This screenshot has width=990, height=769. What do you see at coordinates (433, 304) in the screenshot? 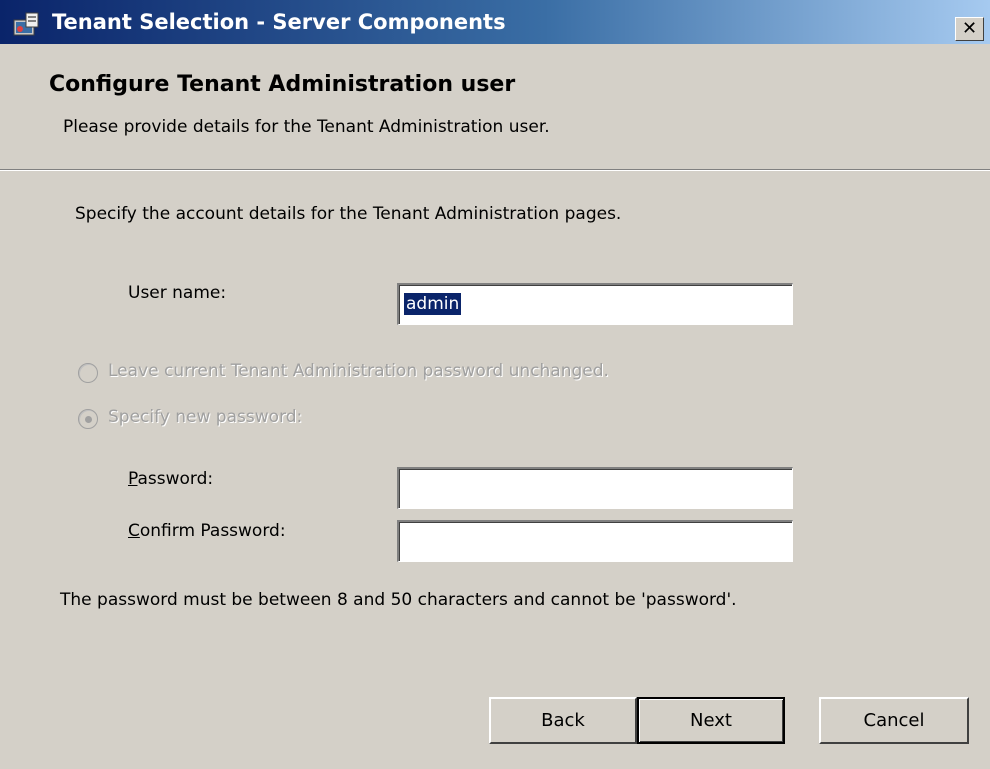
I see `username-value: admin` at bounding box center [433, 304].